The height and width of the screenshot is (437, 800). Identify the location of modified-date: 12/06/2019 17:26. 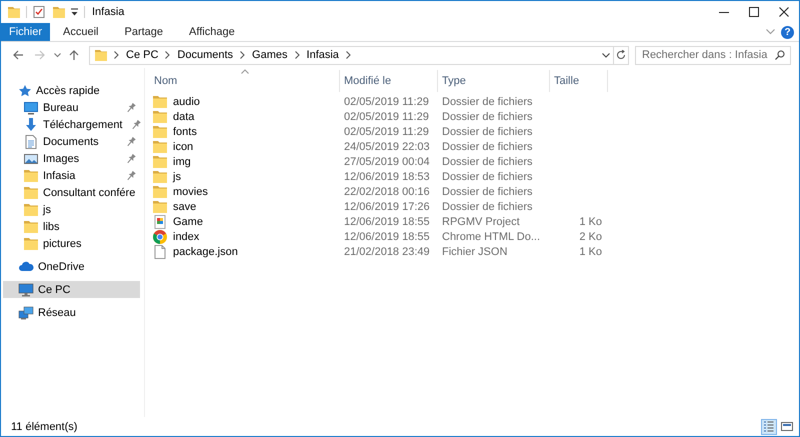
(387, 206).